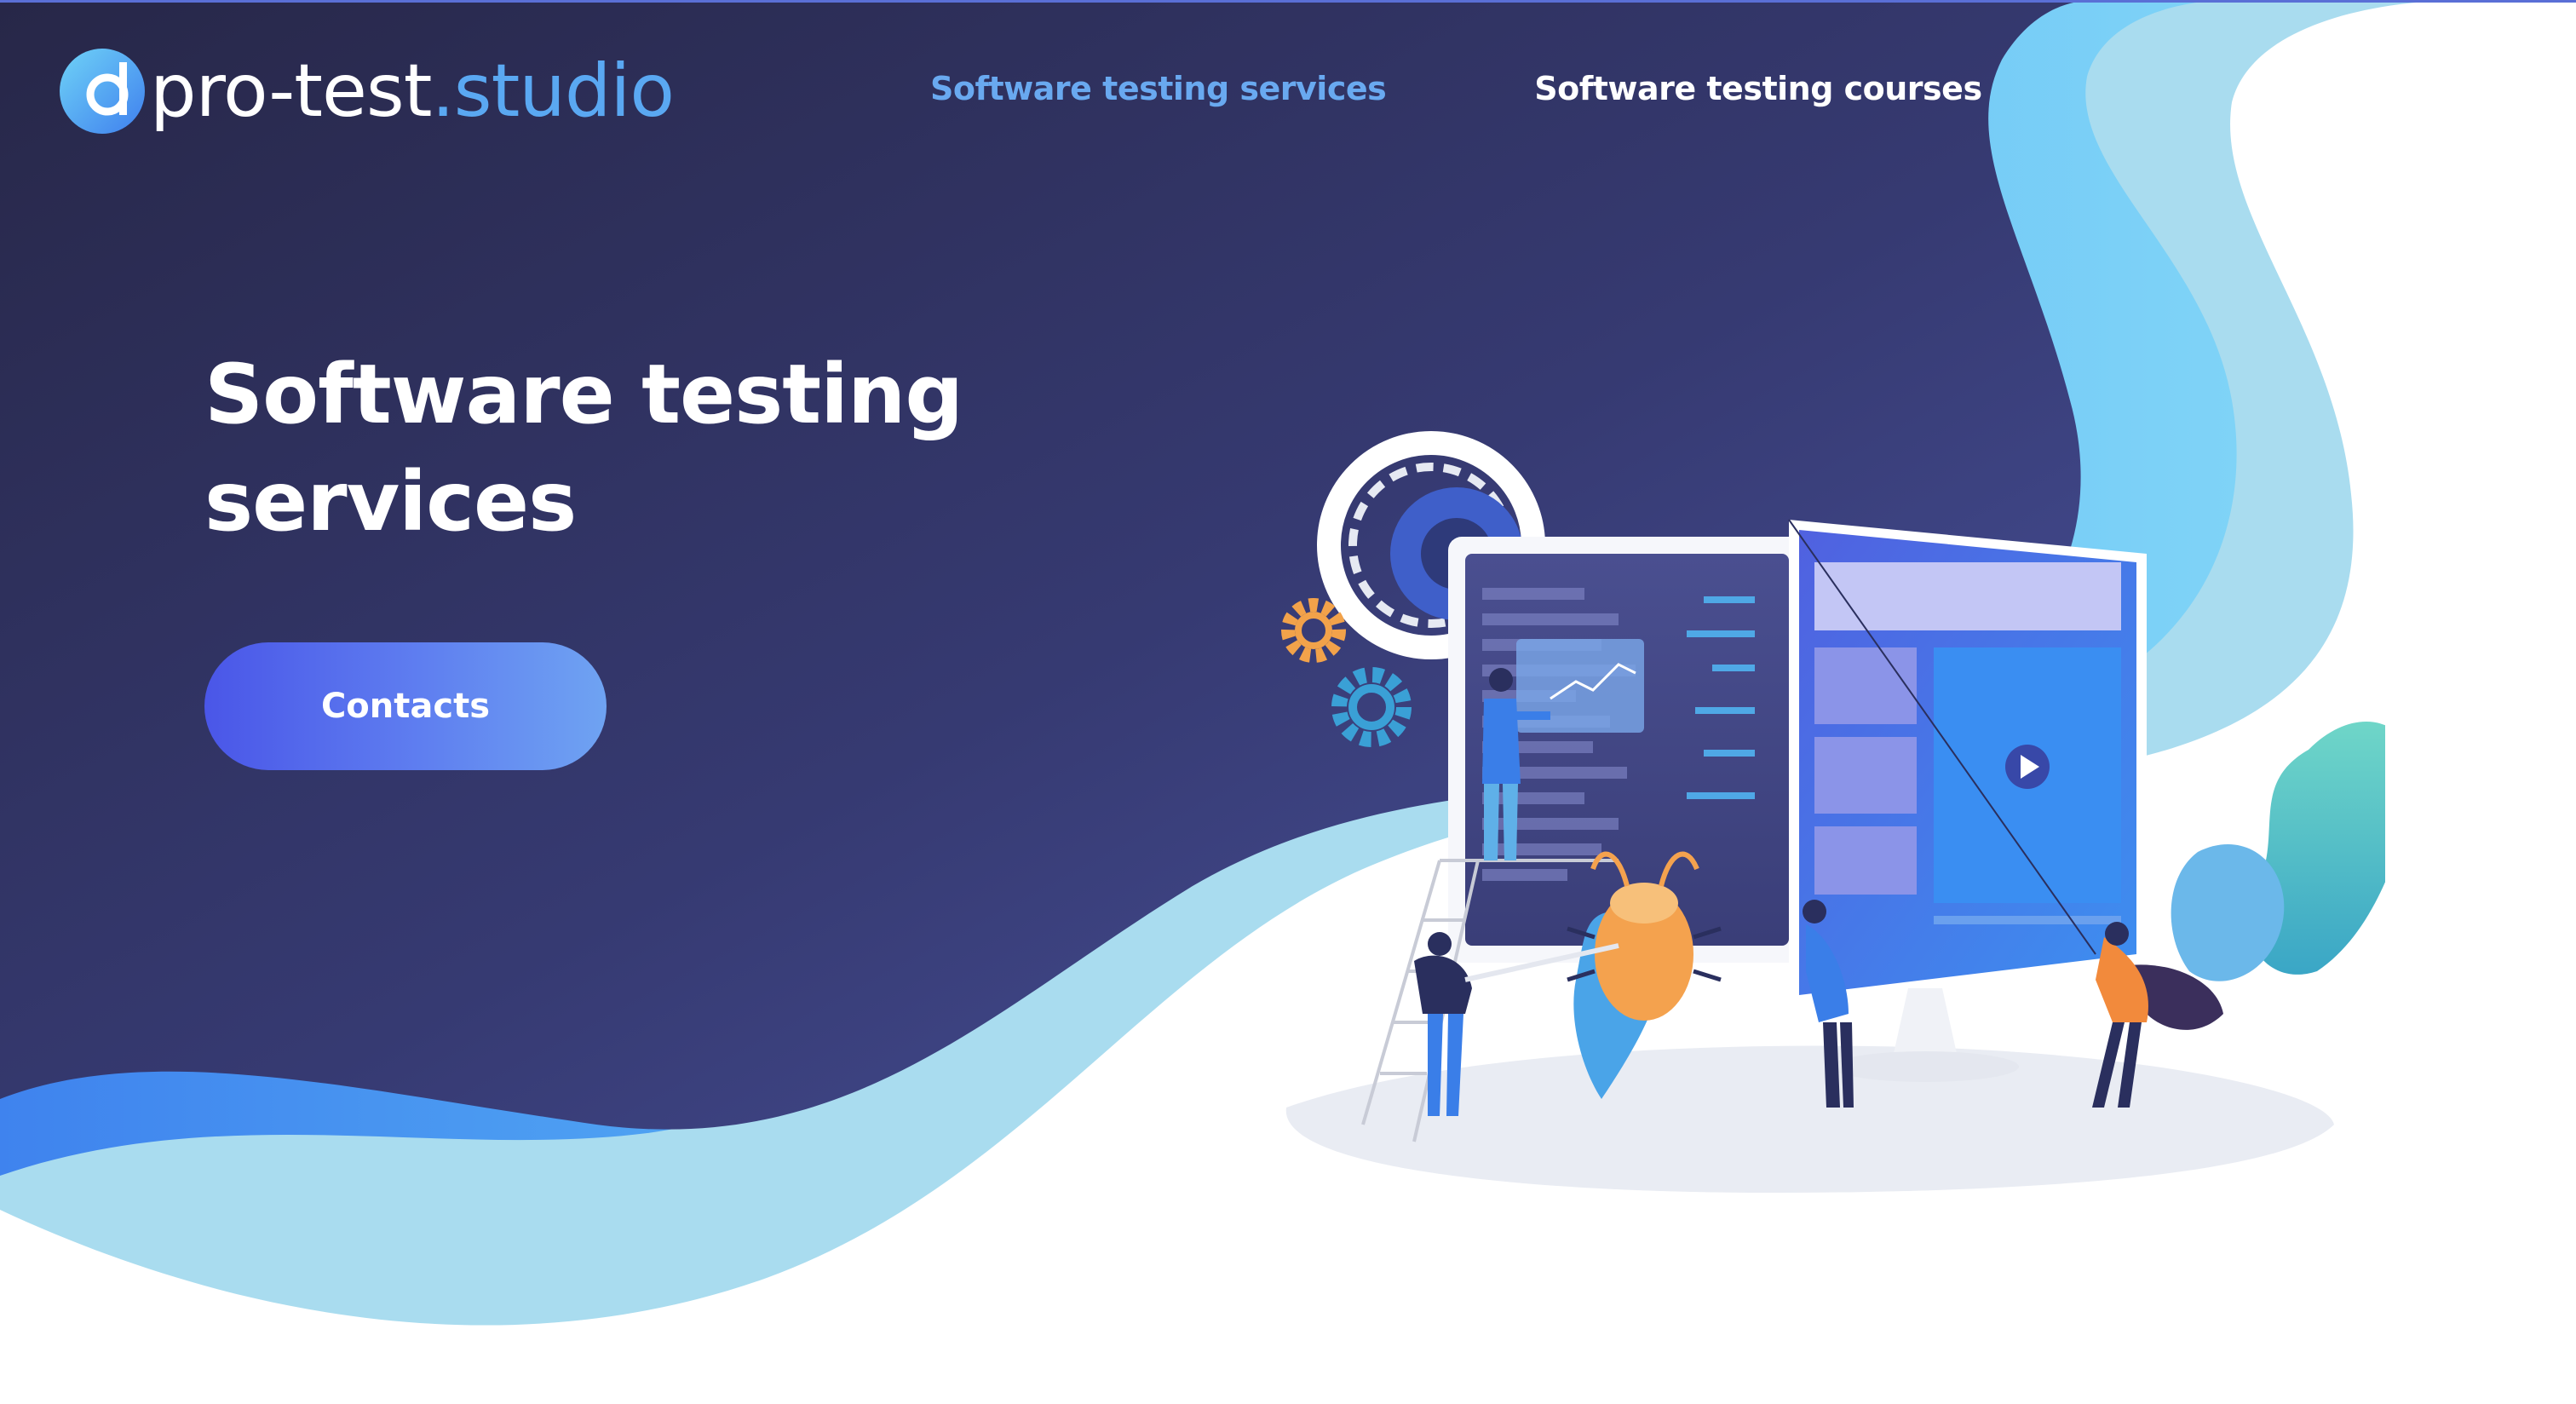 The image size is (2576, 1404). Describe the element at coordinates (1758, 88) in the screenshot. I see `nav-link-testing-courses: Software testing courses` at that location.